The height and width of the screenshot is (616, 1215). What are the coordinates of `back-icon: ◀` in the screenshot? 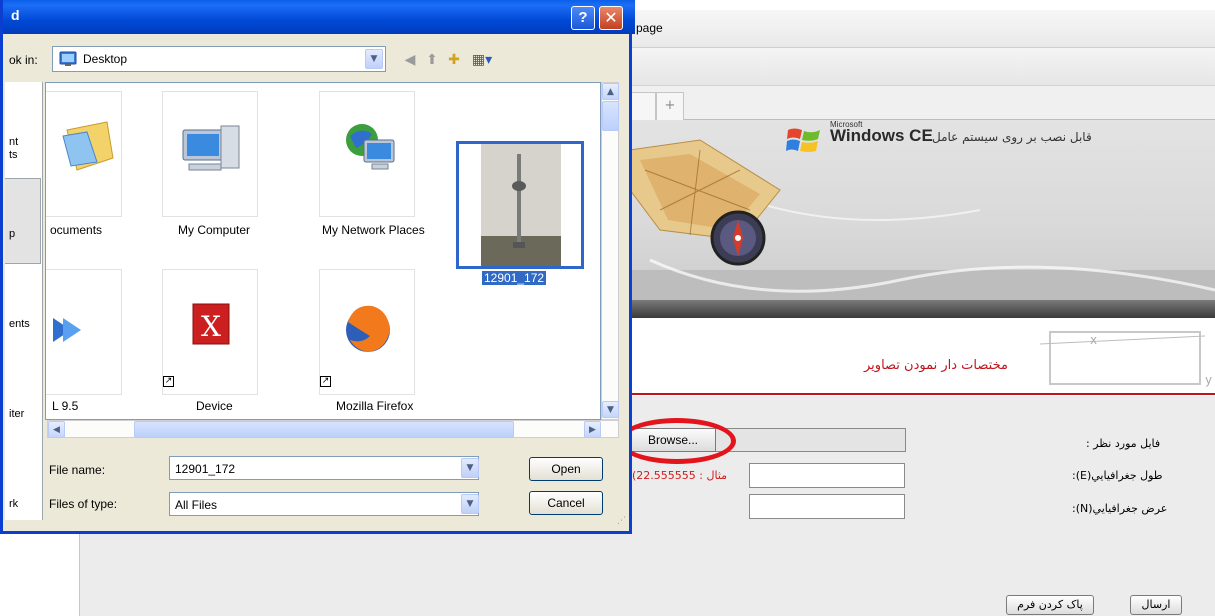 It's located at (410, 60).